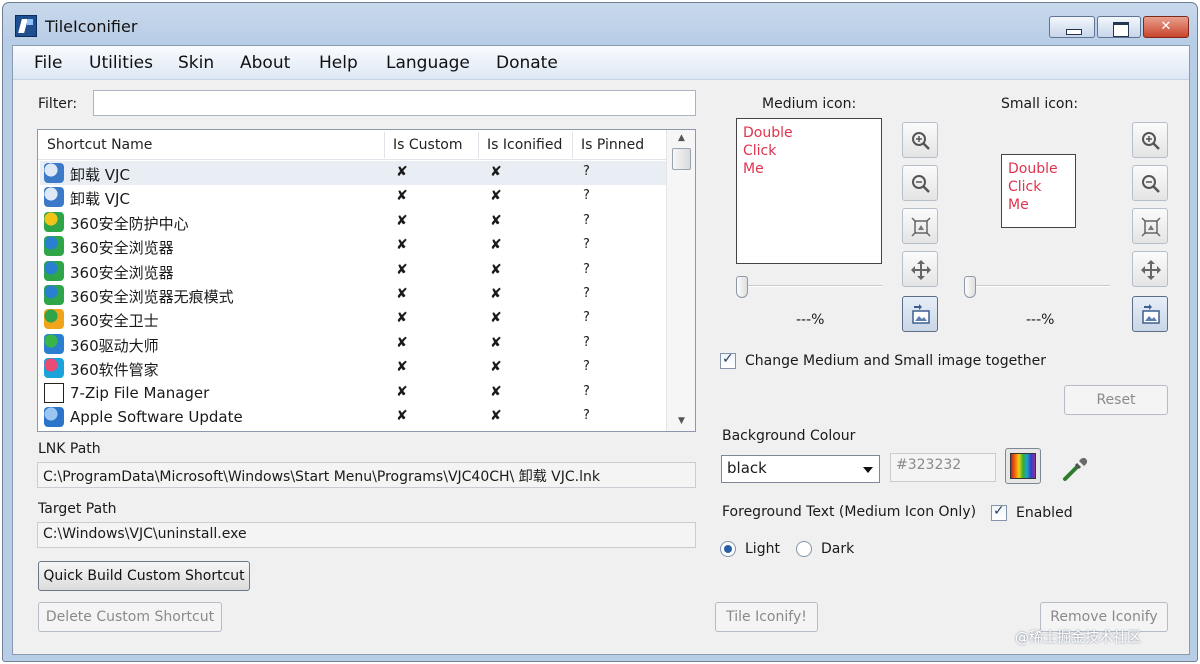 The height and width of the screenshot is (664, 1200). What do you see at coordinates (114, 370) in the screenshot?
I see `row-shortcut-name: 360软件管家` at bounding box center [114, 370].